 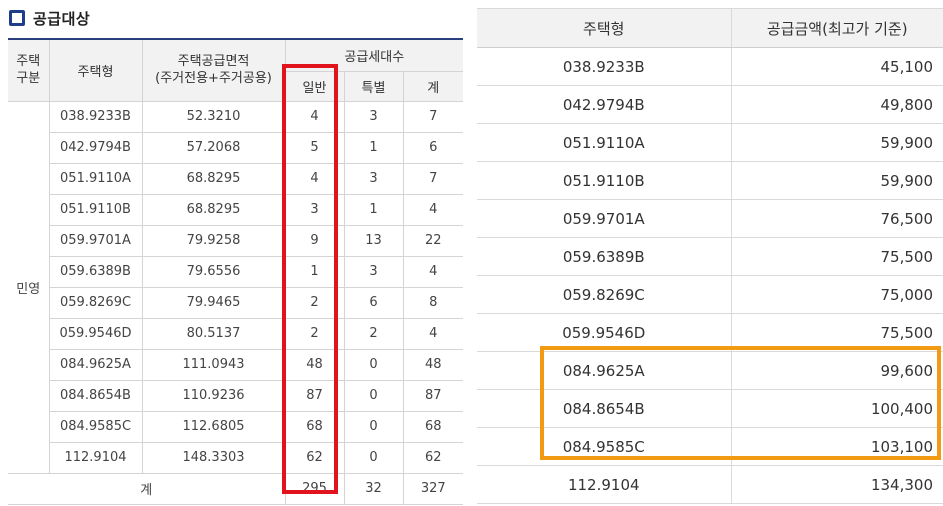 I want to click on table-row: 112.9104 148.3303 62 0 62, so click(x=236, y=457).